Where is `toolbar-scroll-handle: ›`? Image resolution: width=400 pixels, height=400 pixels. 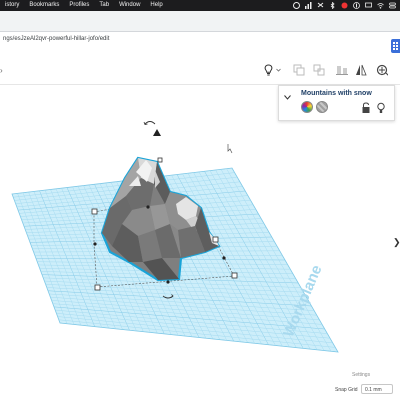
toolbar-scroll-handle: › is located at coordinates (1, 70).